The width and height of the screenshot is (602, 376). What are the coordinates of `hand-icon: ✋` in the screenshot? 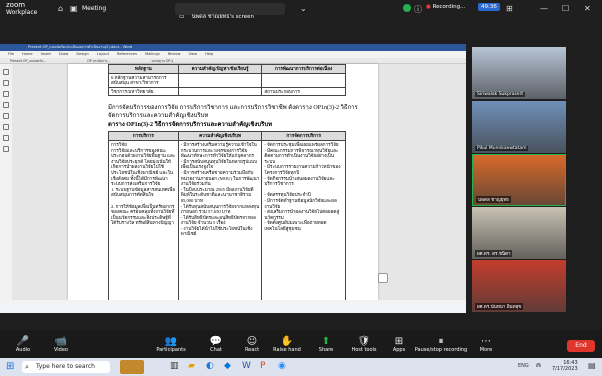 It's located at (287, 341).